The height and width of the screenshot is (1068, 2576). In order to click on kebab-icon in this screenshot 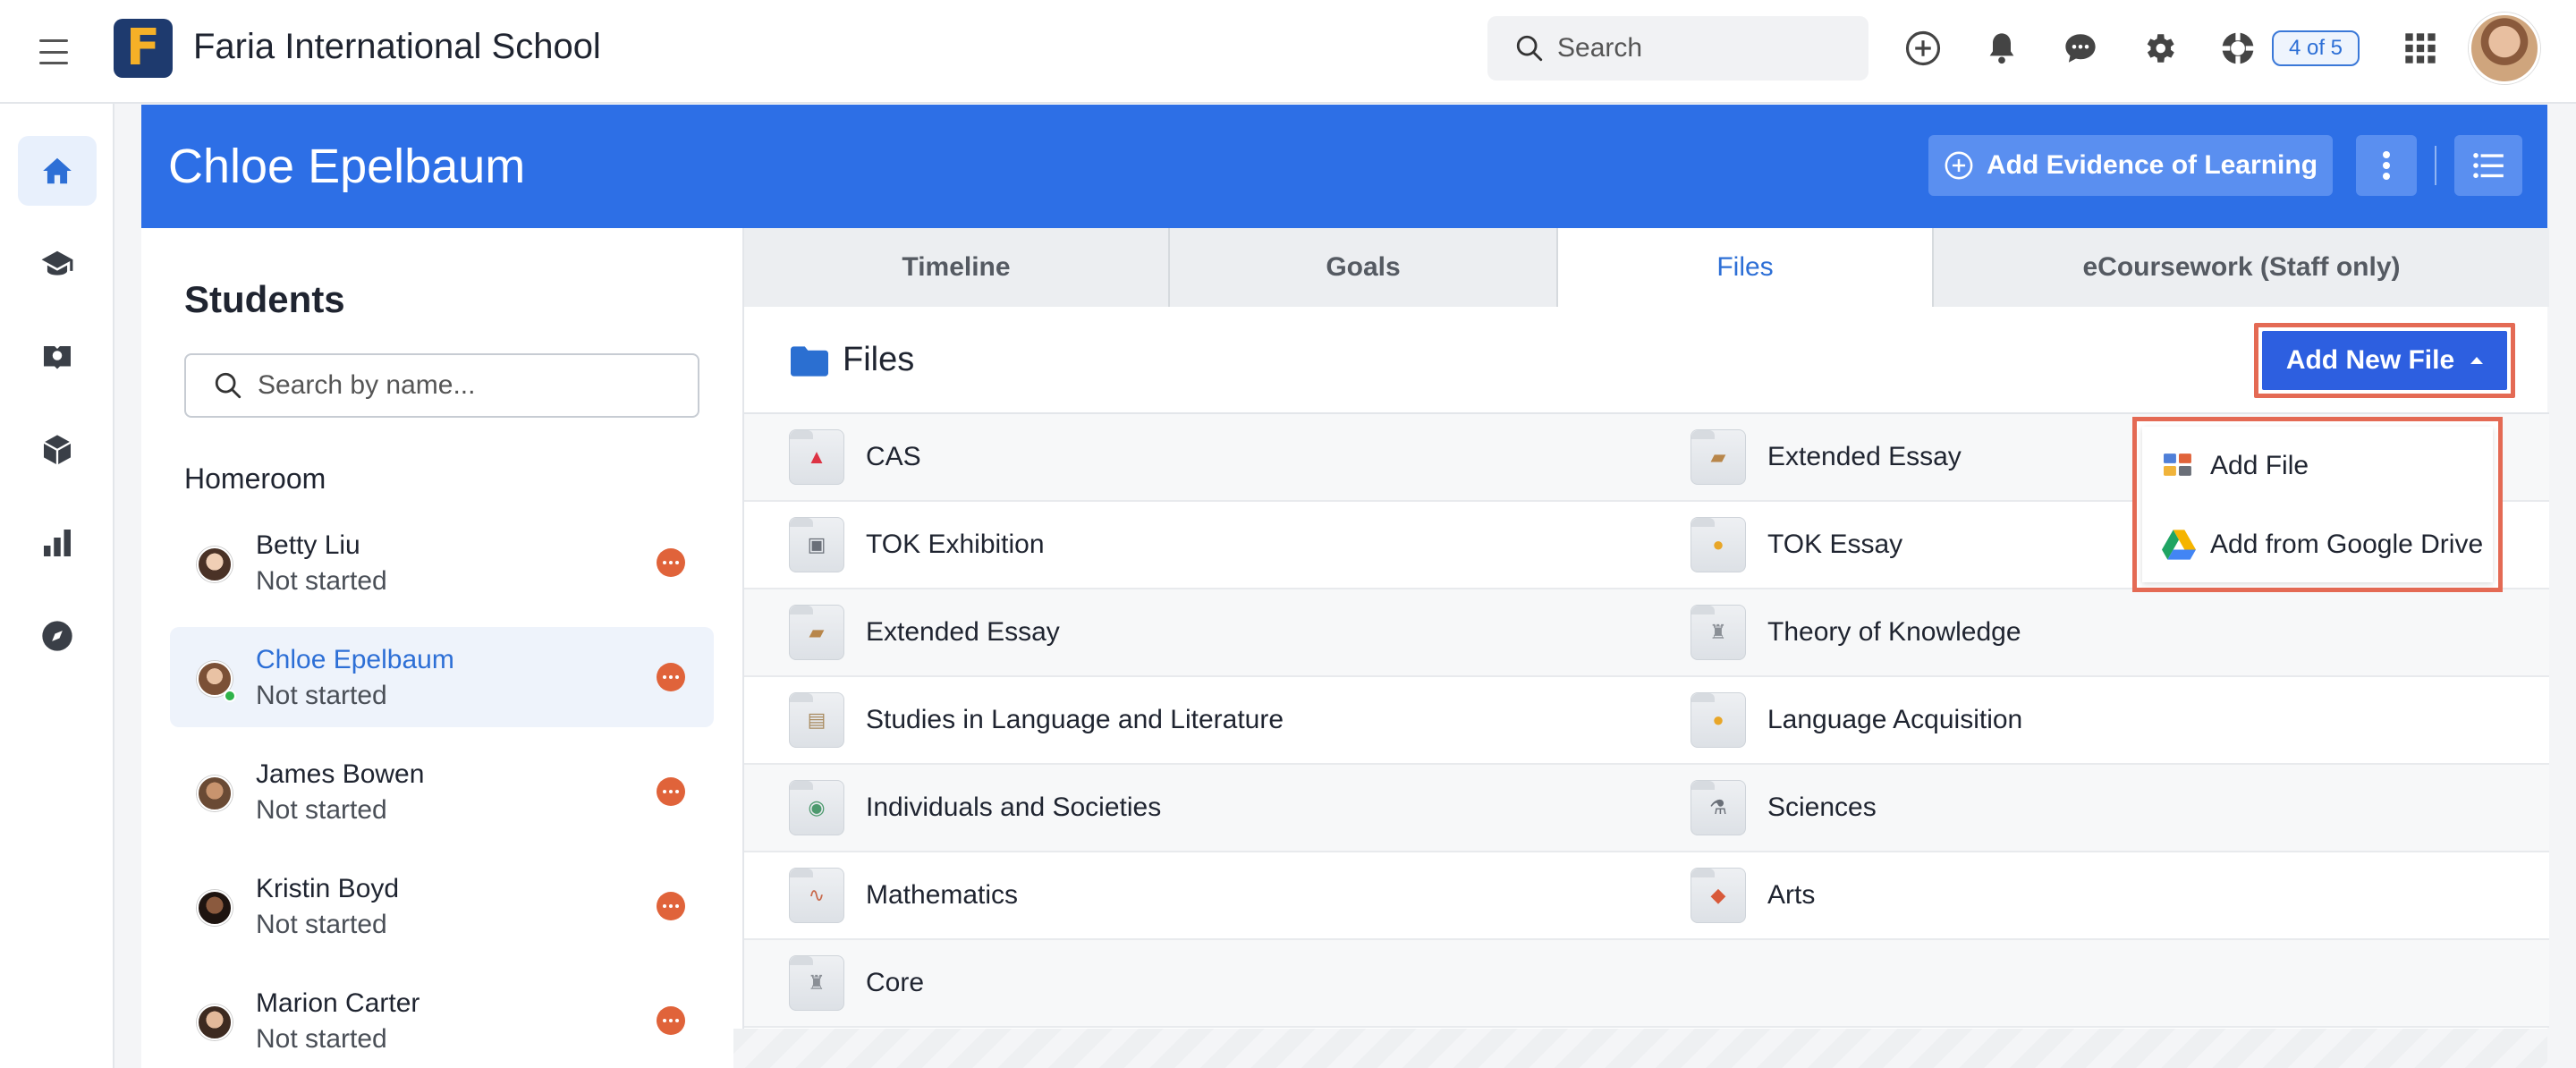, I will do `click(2386, 165)`.